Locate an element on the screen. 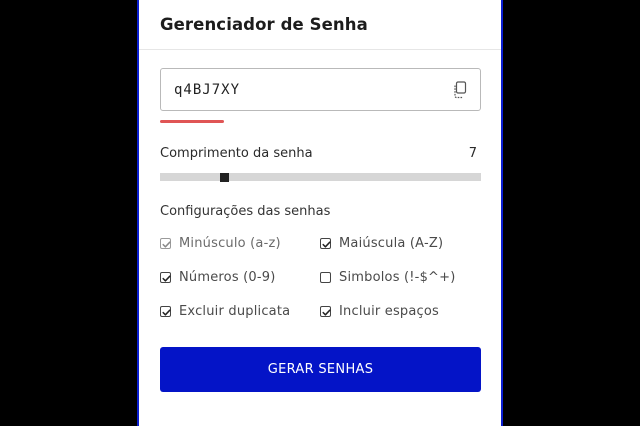 The height and width of the screenshot is (426, 640). option-include-spaces: Incluir espaços is located at coordinates (379, 311).